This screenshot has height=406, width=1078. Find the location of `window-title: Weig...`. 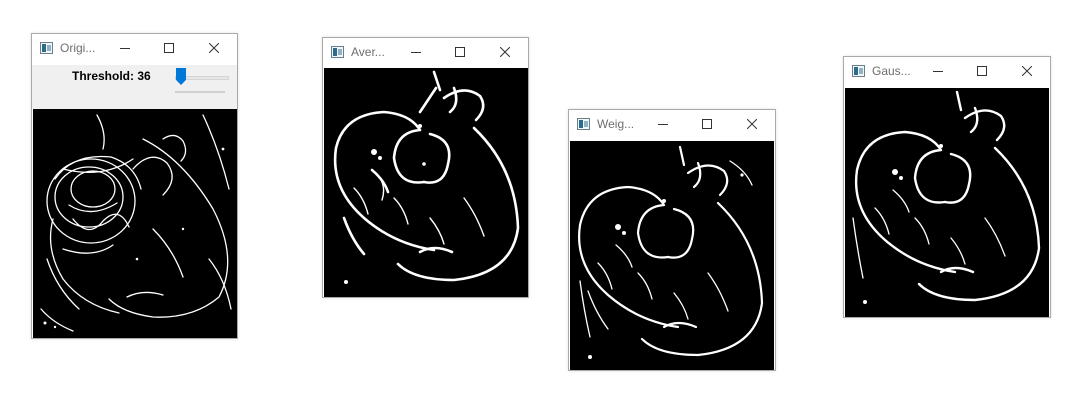

window-title: Weig... is located at coordinates (616, 124).